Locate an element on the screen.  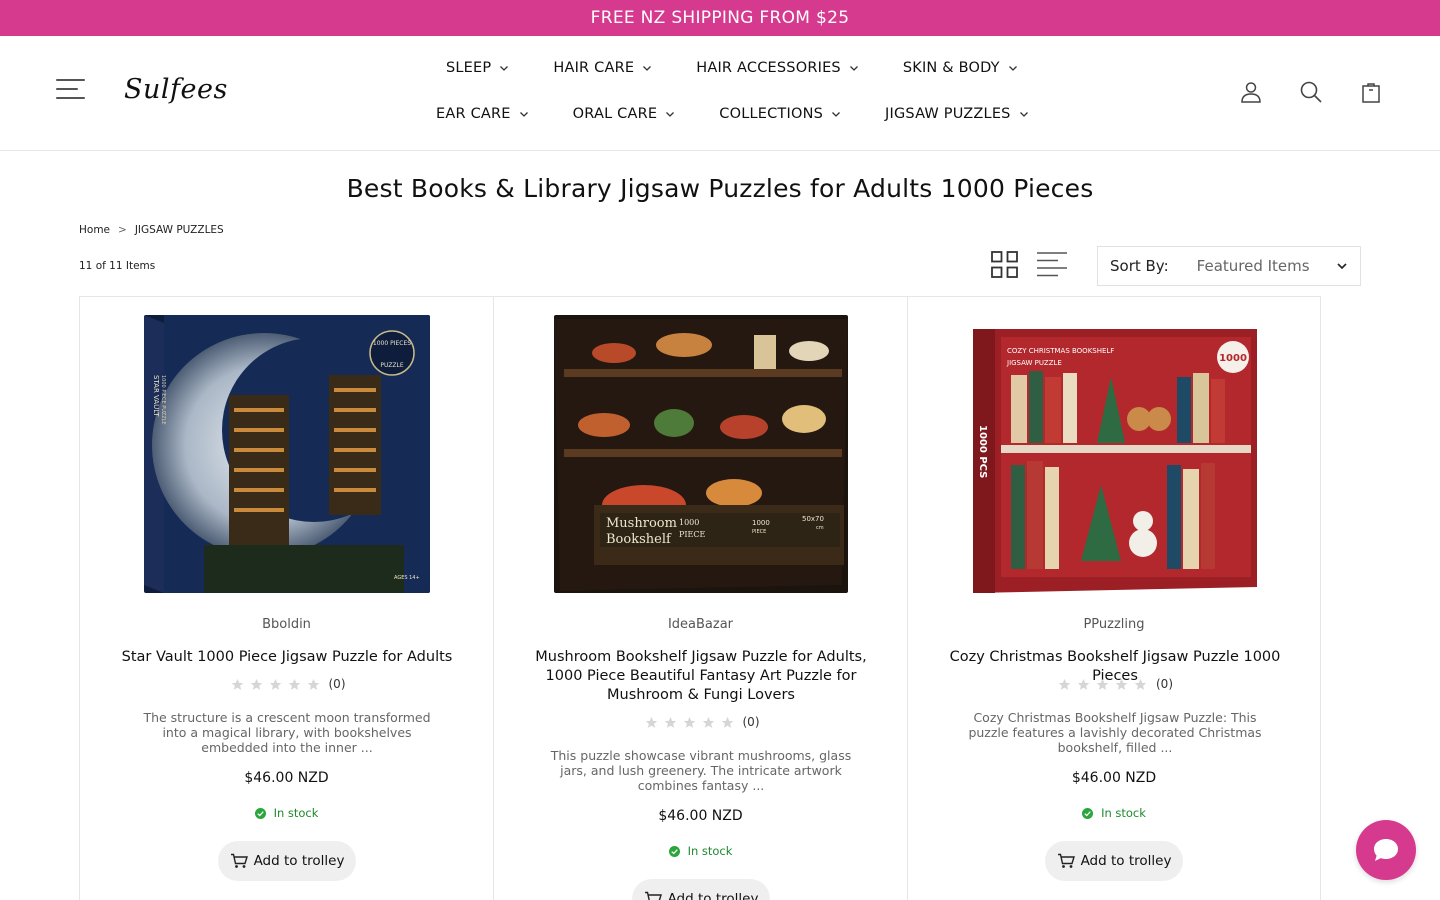
account-icon is located at coordinates (1251, 92).